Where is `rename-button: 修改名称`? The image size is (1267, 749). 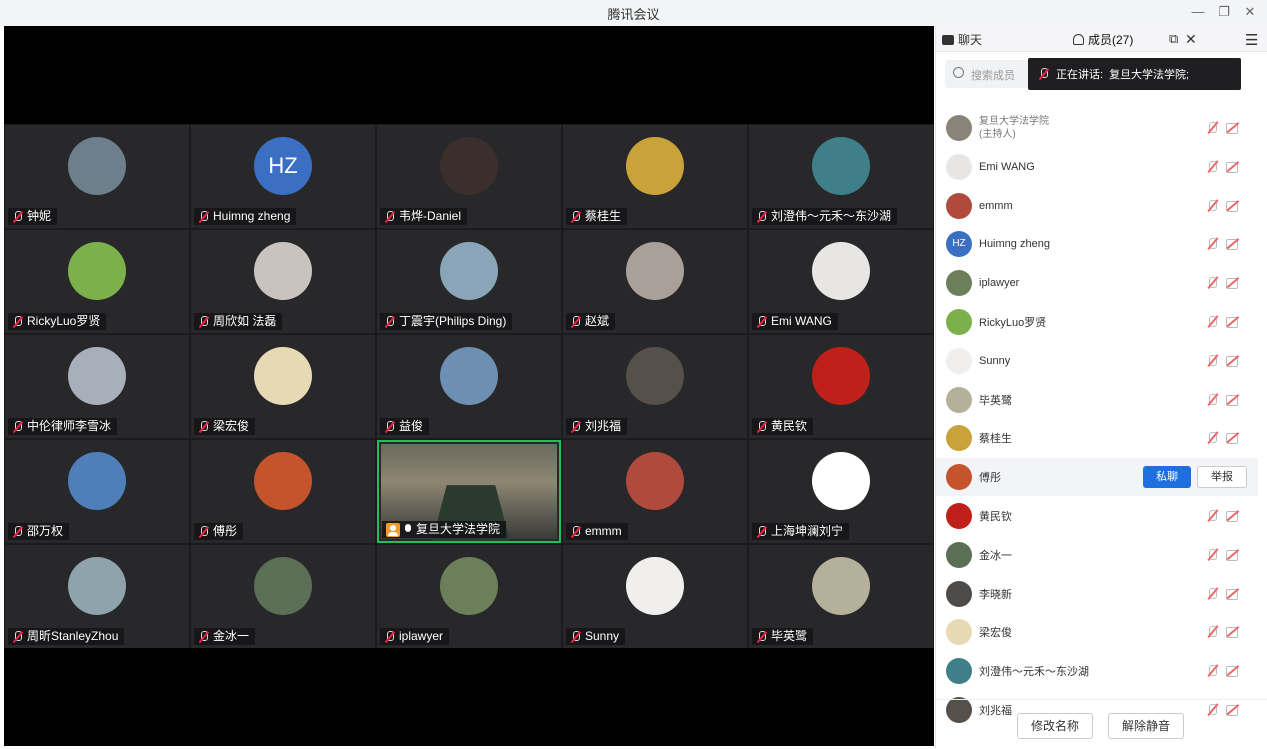 rename-button: 修改名称 is located at coordinates (1055, 726).